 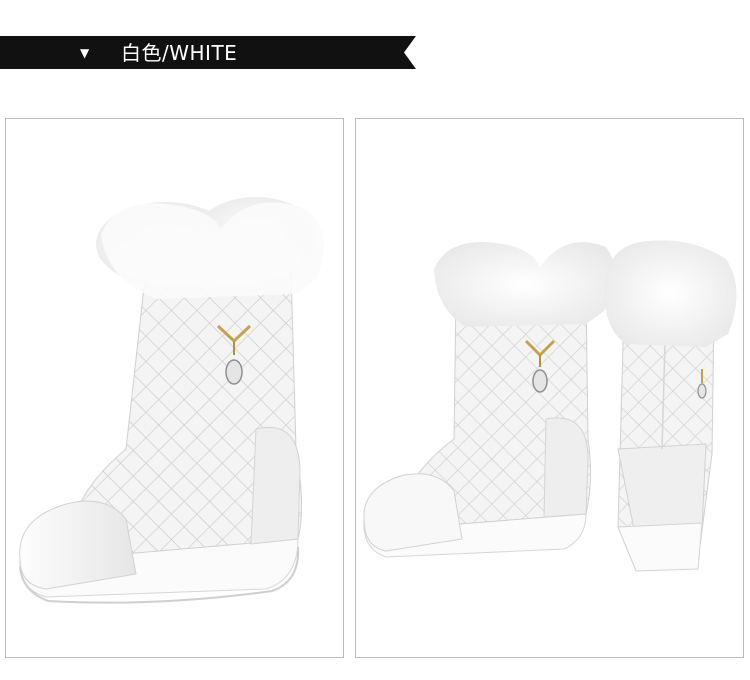 What do you see at coordinates (85, 53) in the screenshot?
I see `triangle-down-icon: ▼` at bounding box center [85, 53].